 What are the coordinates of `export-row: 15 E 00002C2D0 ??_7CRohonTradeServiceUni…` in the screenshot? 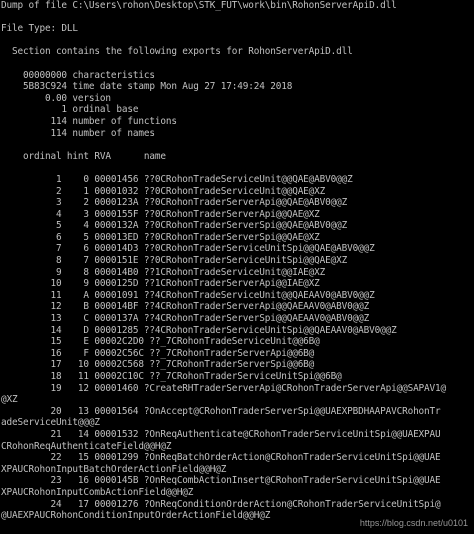 It's located at (160, 342).